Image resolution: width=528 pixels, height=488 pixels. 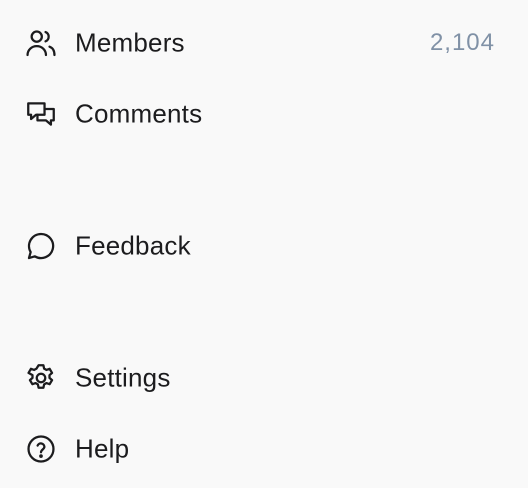 What do you see at coordinates (41, 246) in the screenshot?
I see `chat-bubble-icon` at bounding box center [41, 246].